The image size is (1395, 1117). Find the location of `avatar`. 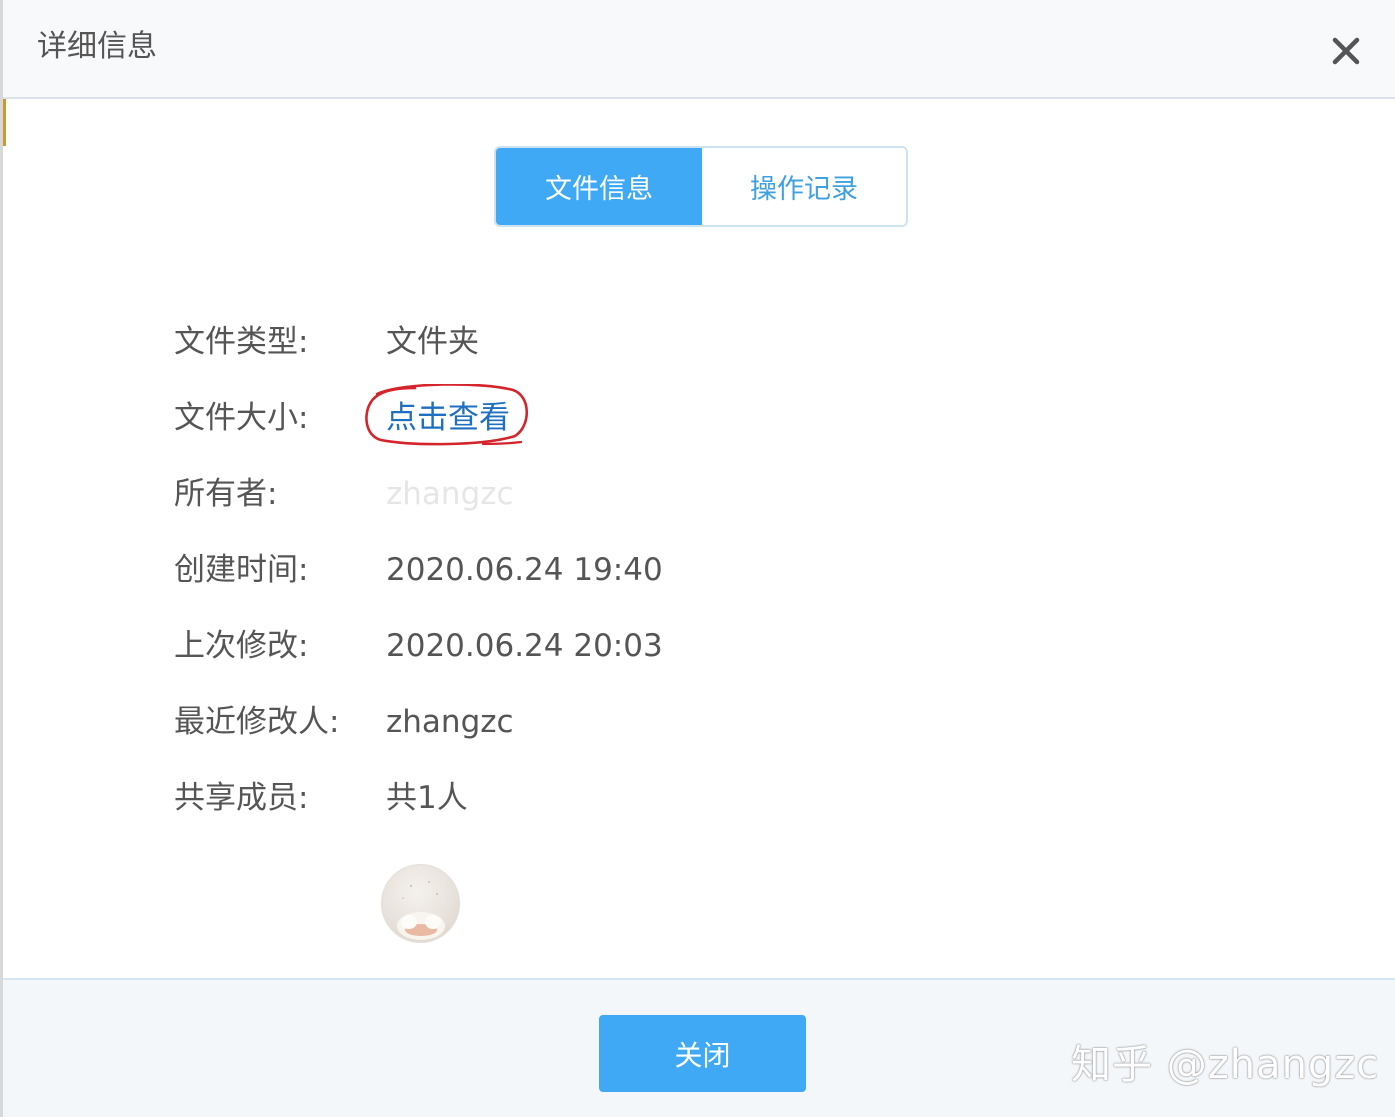

avatar is located at coordinates (420, 903).